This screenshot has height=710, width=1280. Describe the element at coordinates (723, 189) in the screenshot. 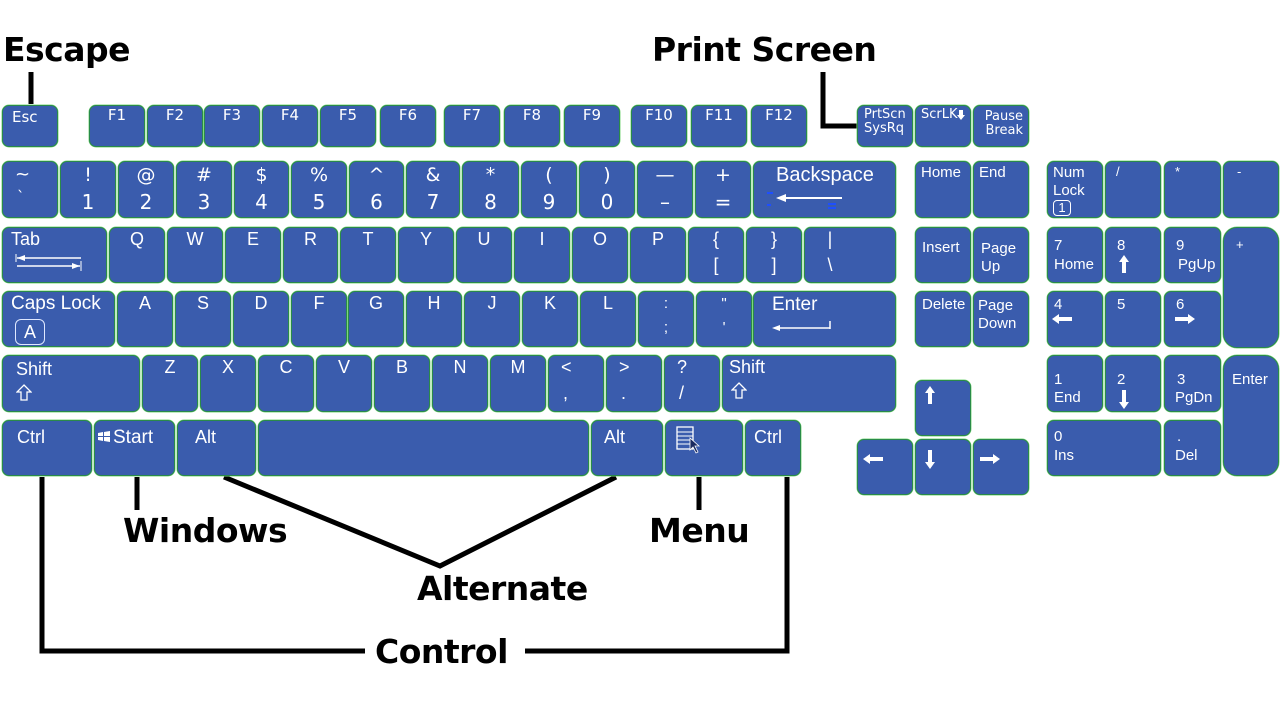

I see `key-number: + =` at that location.